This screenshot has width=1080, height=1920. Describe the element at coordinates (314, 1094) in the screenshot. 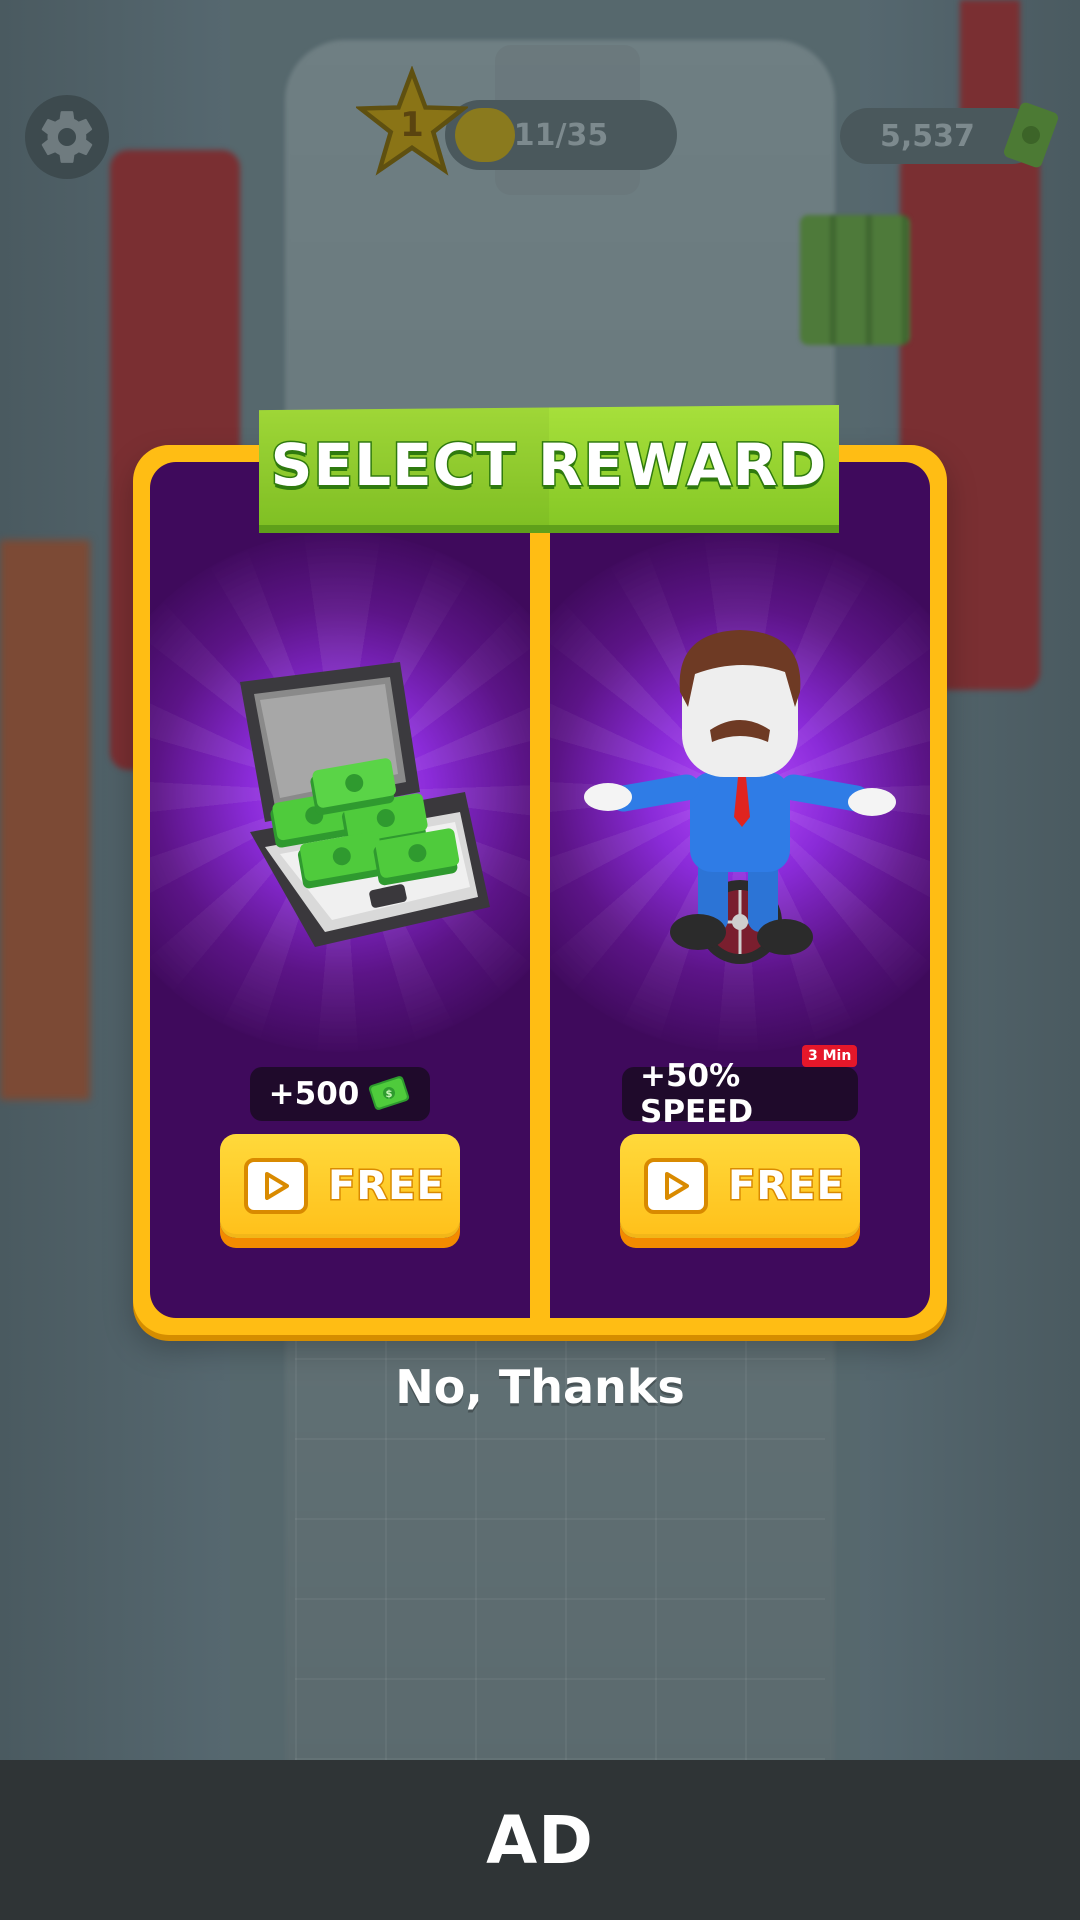

I see `reward-amount-text: +500` at that location.